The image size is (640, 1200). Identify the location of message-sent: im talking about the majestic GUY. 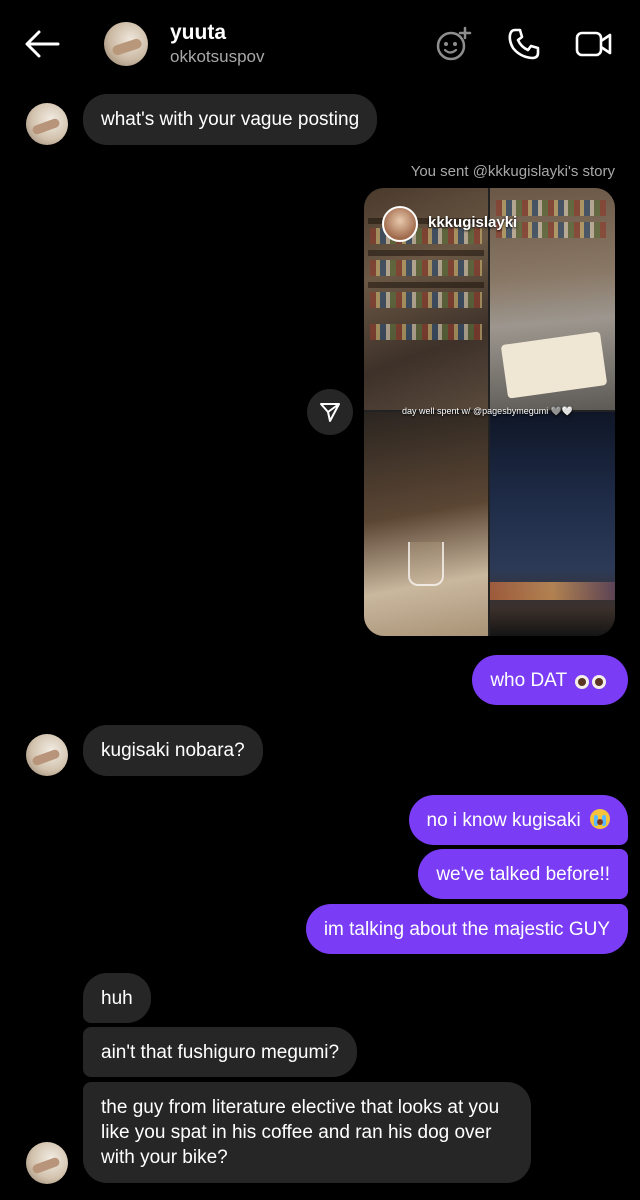
(466, 929).